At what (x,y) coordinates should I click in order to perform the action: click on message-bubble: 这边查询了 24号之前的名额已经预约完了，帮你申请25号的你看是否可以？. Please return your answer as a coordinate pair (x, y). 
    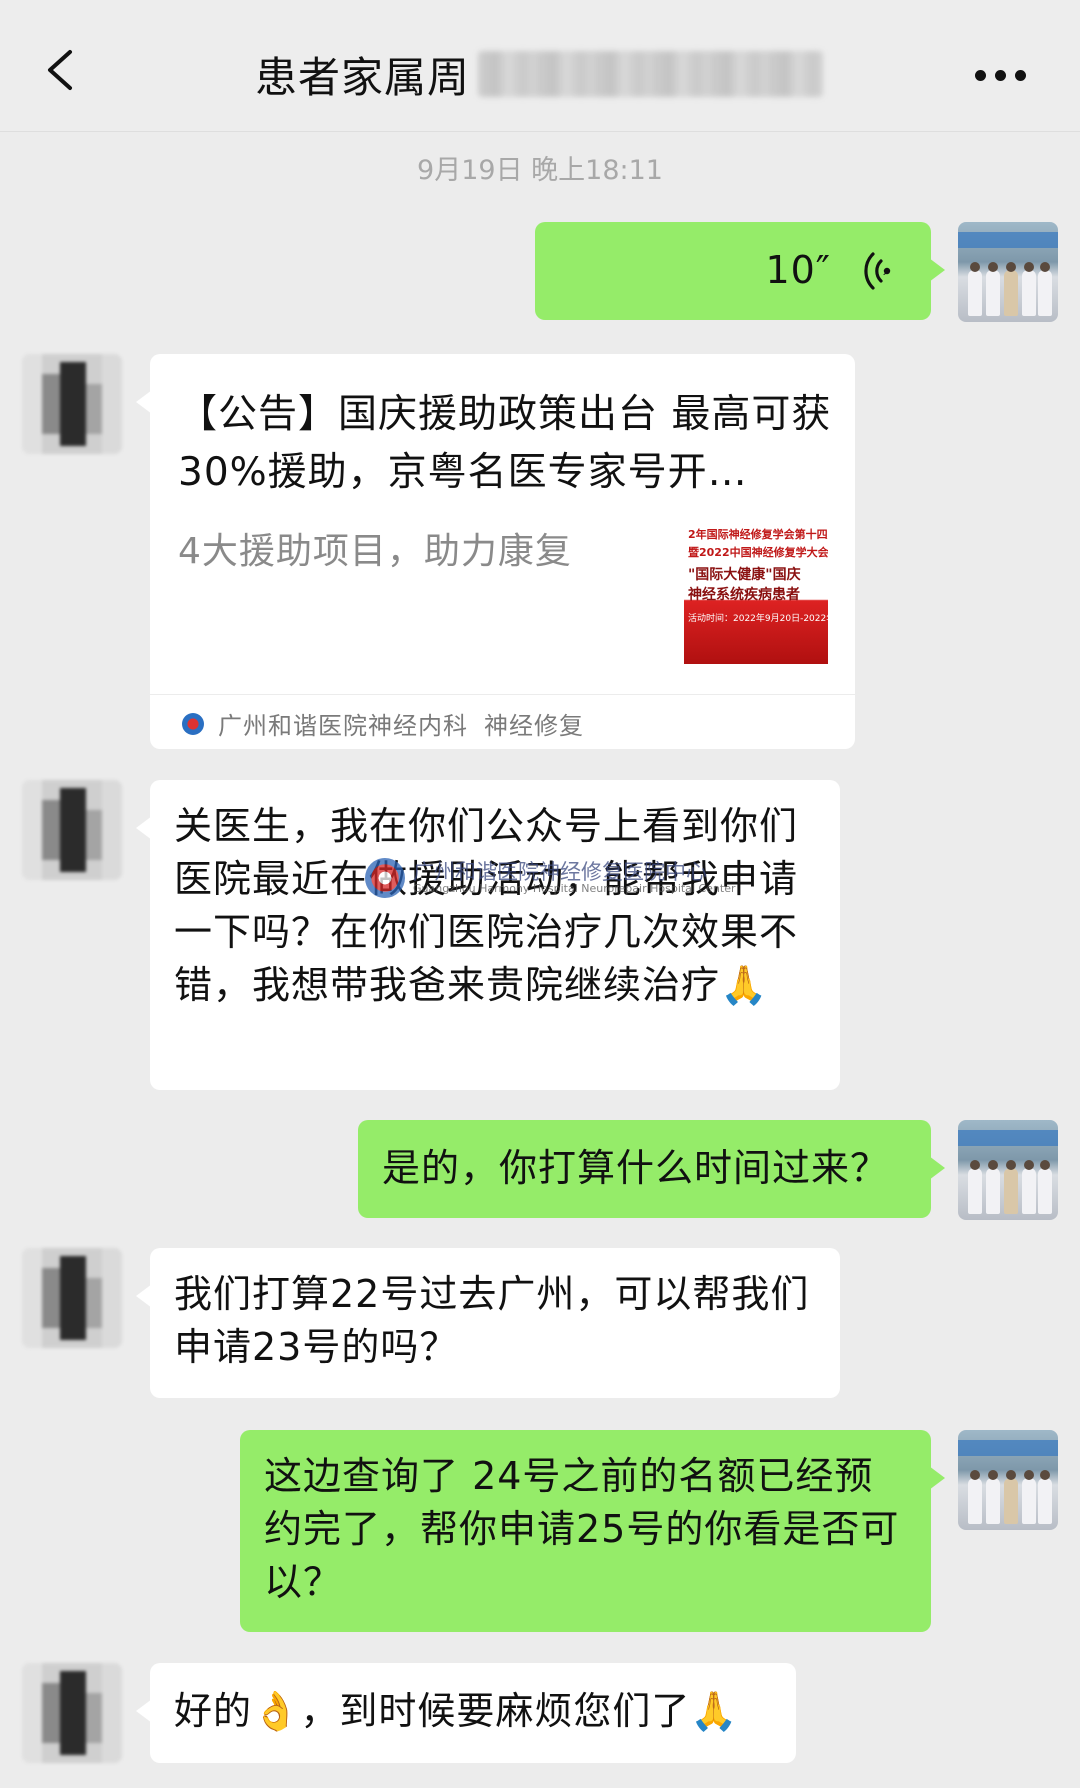
    Looking at the image, I should click on (592, 1531).